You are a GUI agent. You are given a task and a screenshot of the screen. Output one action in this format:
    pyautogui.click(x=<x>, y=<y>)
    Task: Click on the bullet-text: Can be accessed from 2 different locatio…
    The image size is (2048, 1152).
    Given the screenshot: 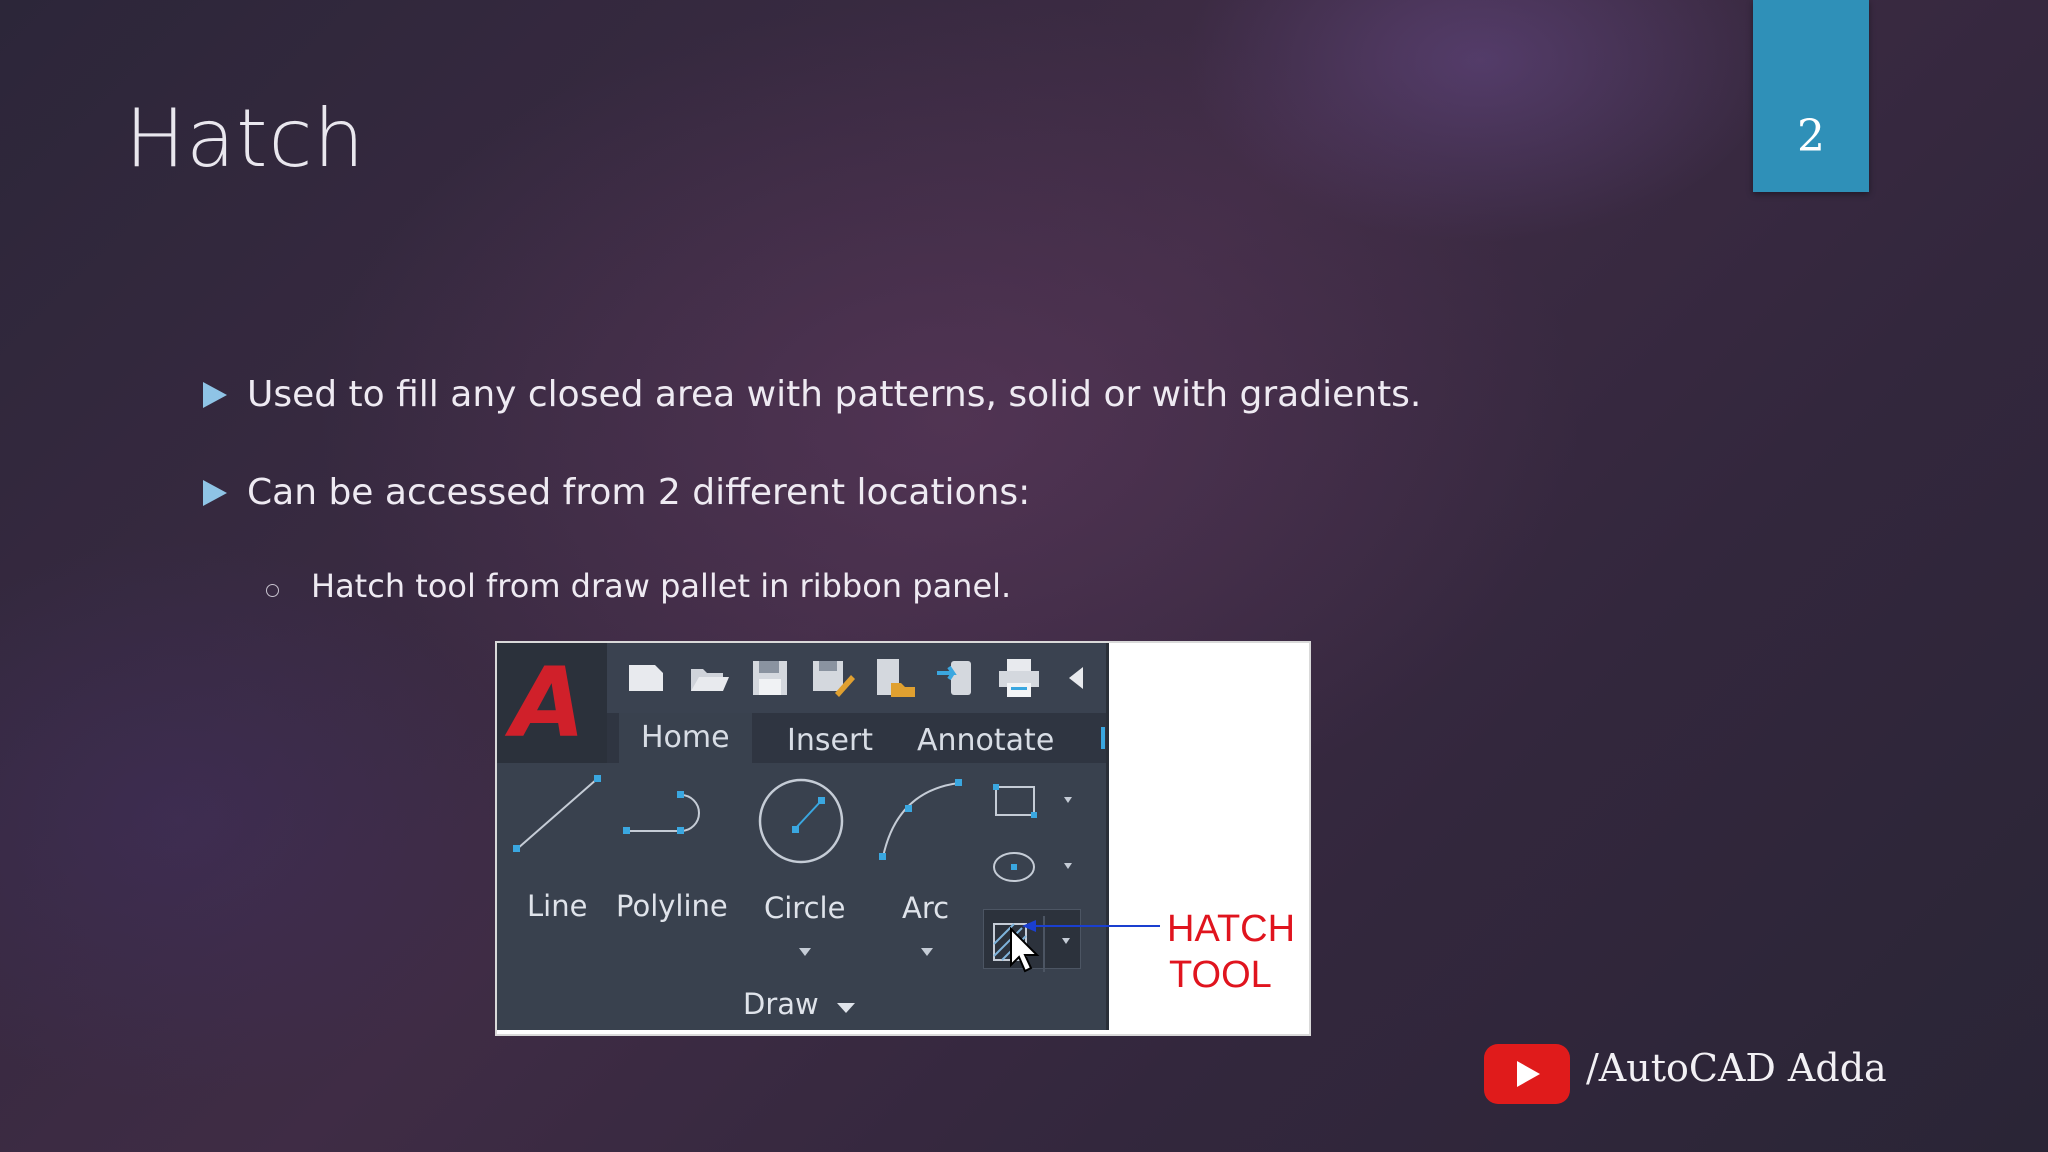 What is the action you would take?
    pyautogui.click(x=639, y=492)
    